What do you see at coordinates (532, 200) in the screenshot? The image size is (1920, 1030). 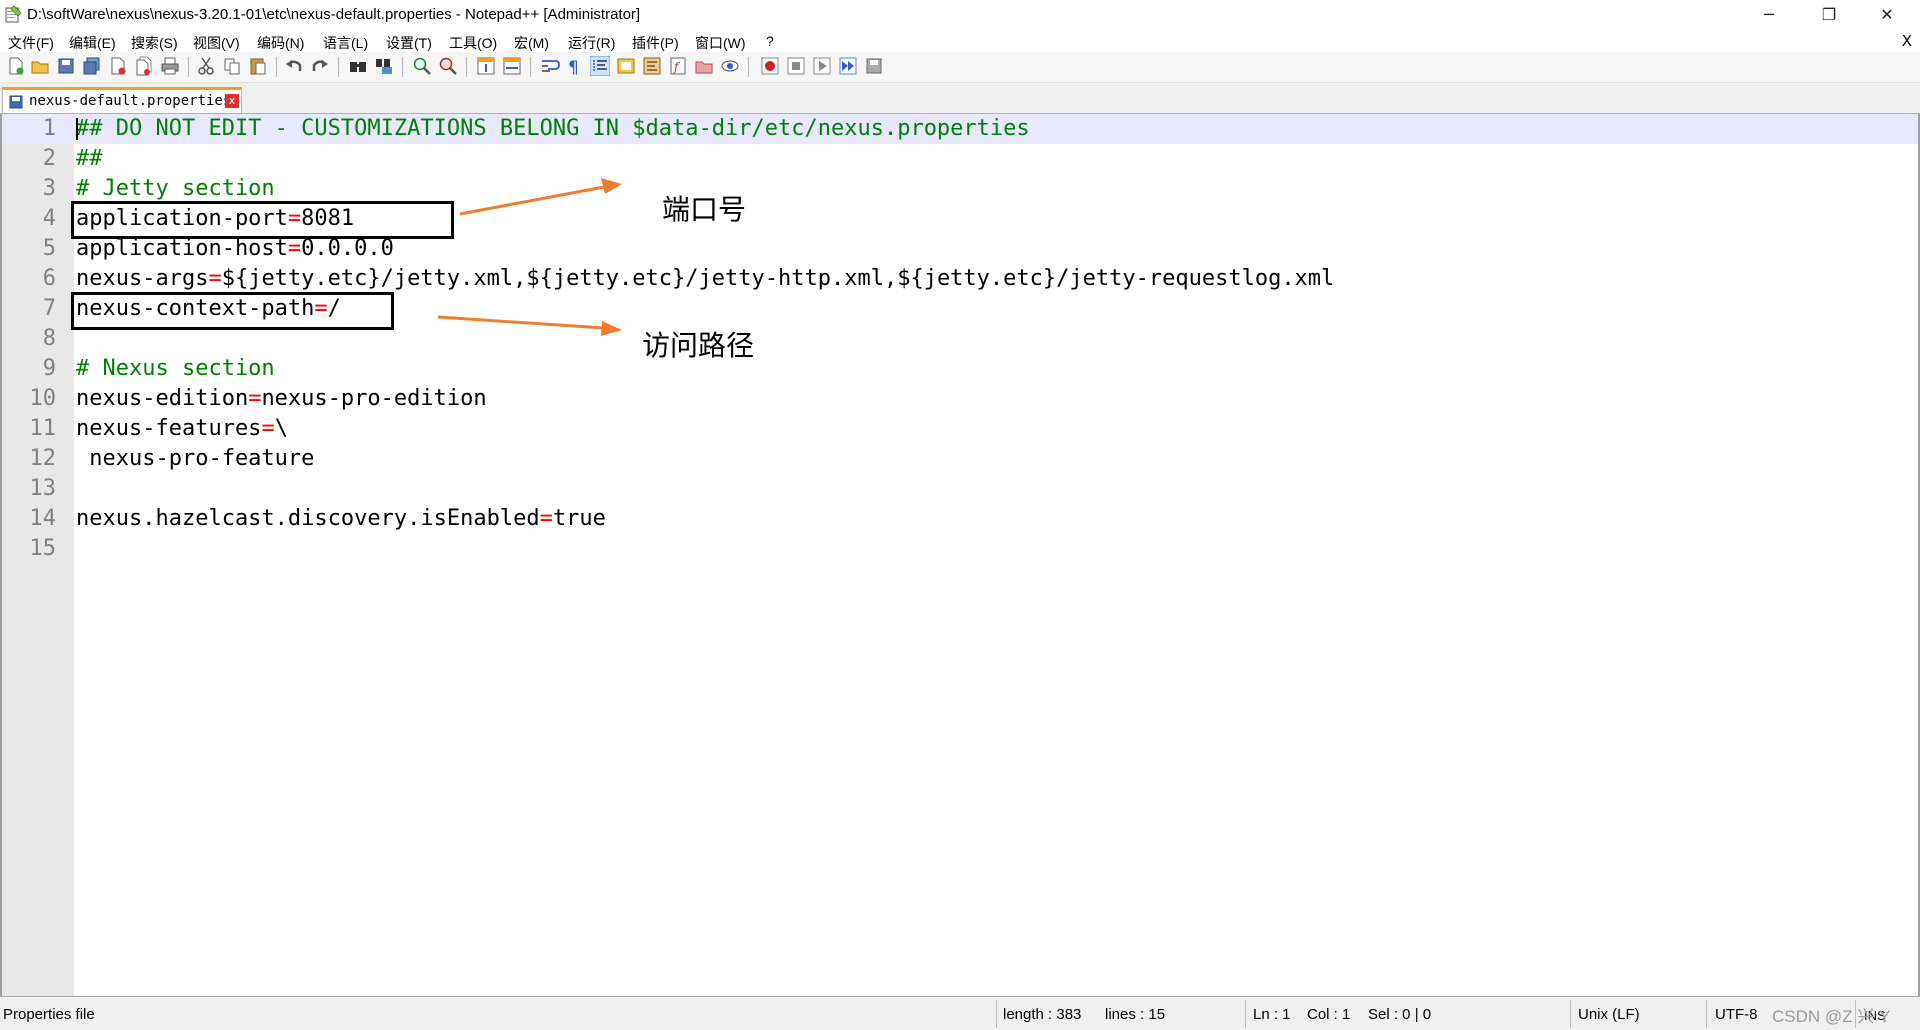 I see `port-arrow` at bounding box center [532, 200].